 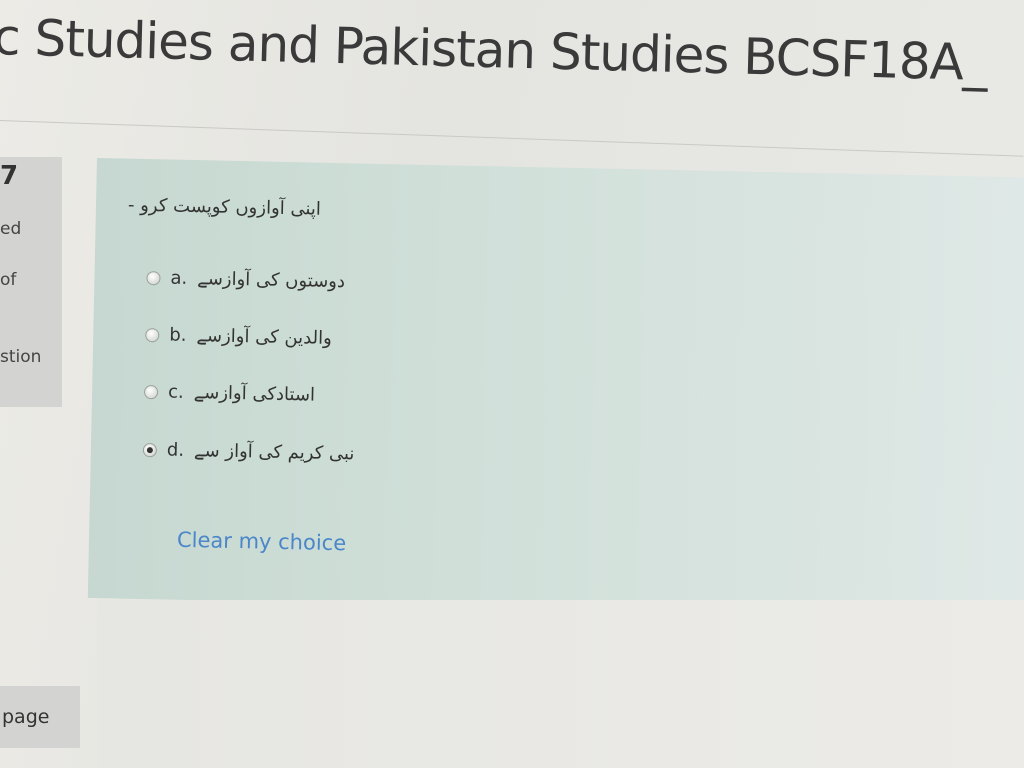 I want to click on answer-option-d: d. نبی کریم کی آواز سے, so click(x=248, y=452).